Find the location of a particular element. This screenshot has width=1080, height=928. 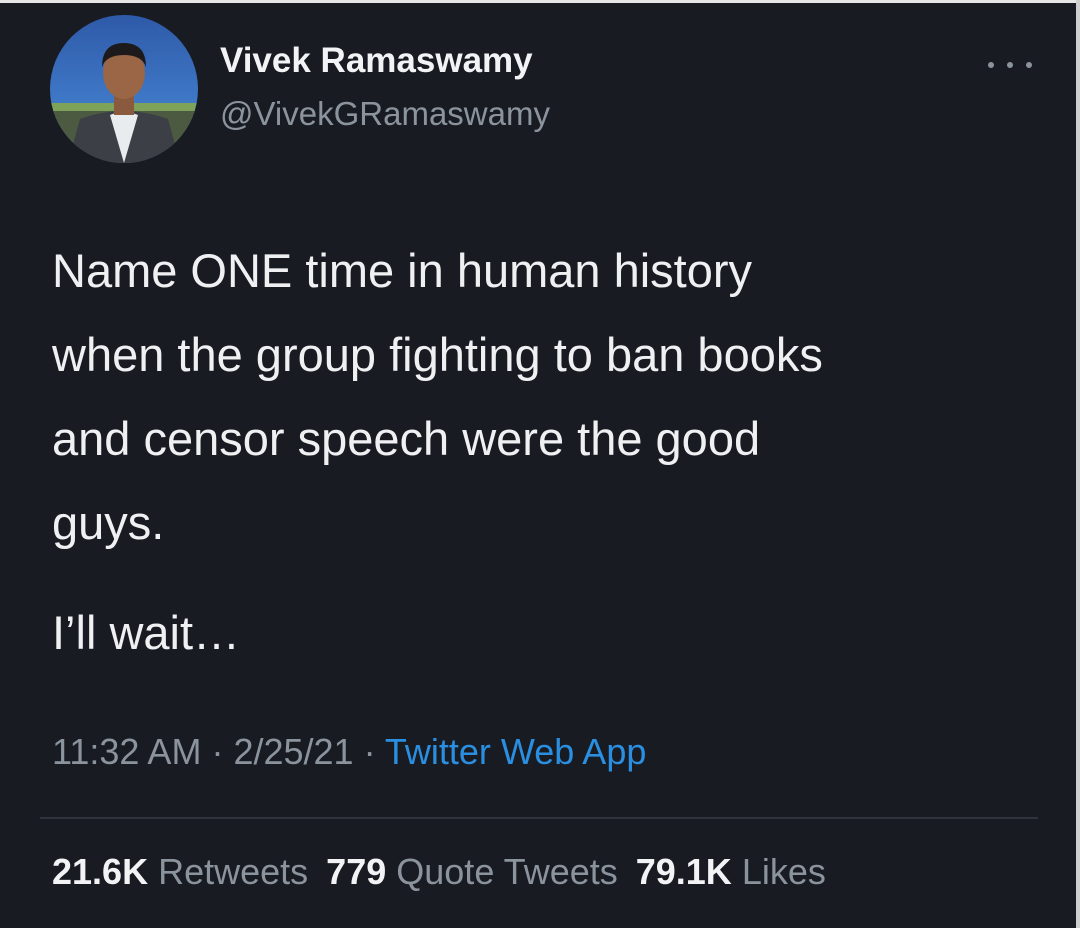

likes-stat: 79.1K Likes is located at coordinates (731, 871).